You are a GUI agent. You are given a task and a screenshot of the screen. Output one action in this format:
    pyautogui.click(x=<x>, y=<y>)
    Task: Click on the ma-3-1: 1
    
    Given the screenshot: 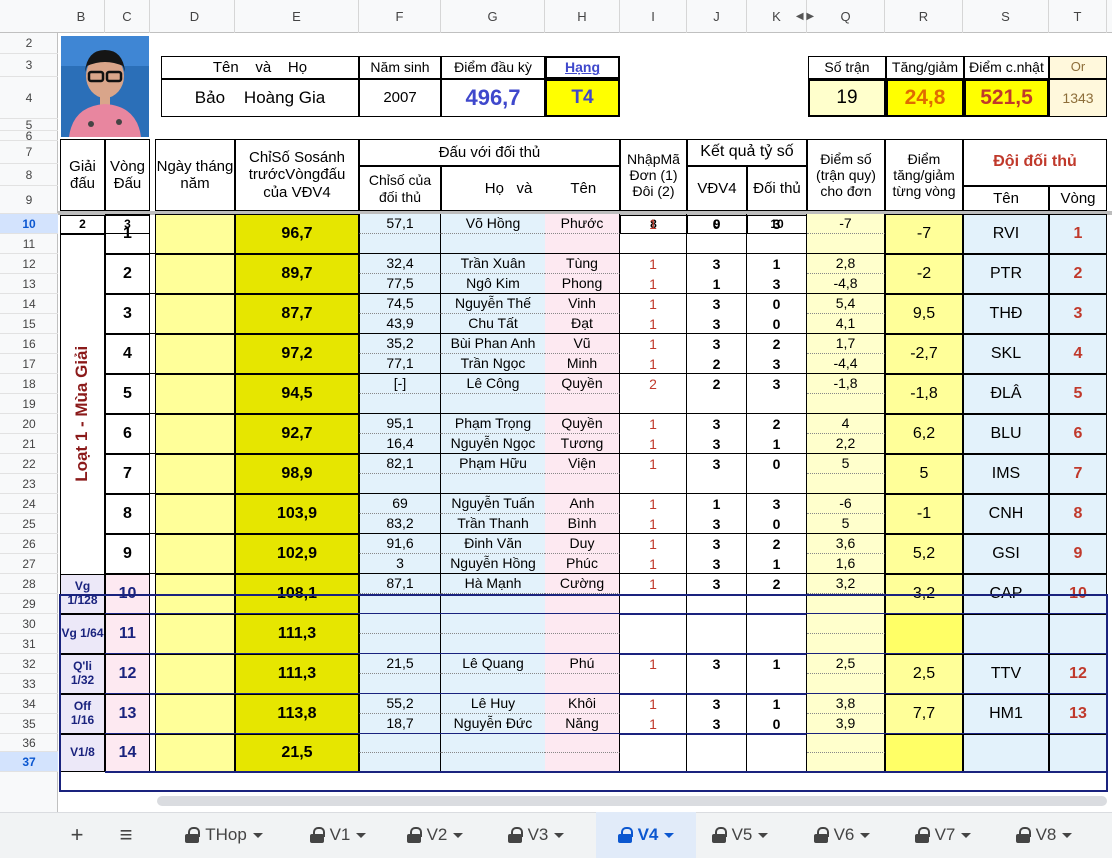 What is the action you would take?
    pyautogui.click(x=653, y=324)
    